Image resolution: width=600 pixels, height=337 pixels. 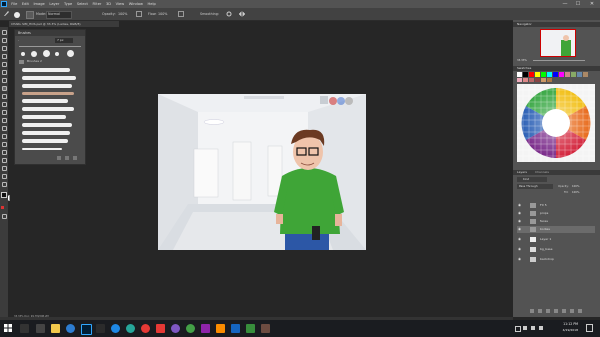 I want to click on navigator-zoom-slider, so click(x=559, y=60).